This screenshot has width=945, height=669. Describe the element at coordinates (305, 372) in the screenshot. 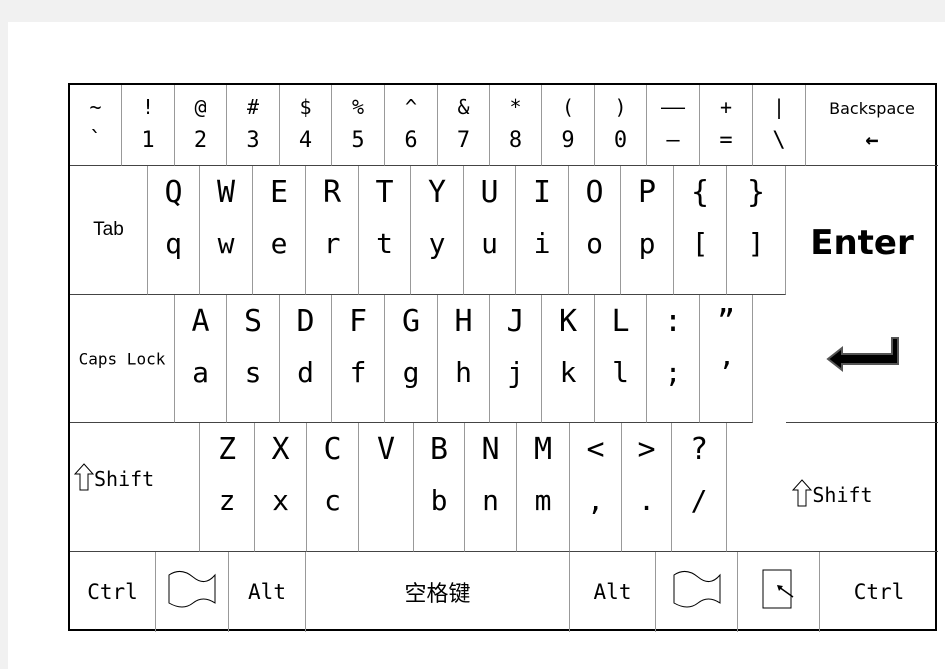

I see `key-base-char: d` at that location.